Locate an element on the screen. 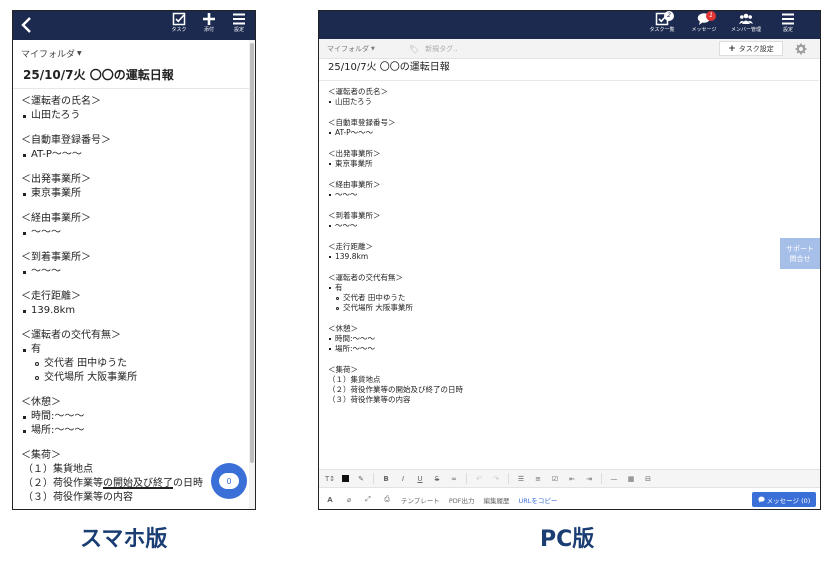  support-label-1: サポート is located at coordinates (800, 248).